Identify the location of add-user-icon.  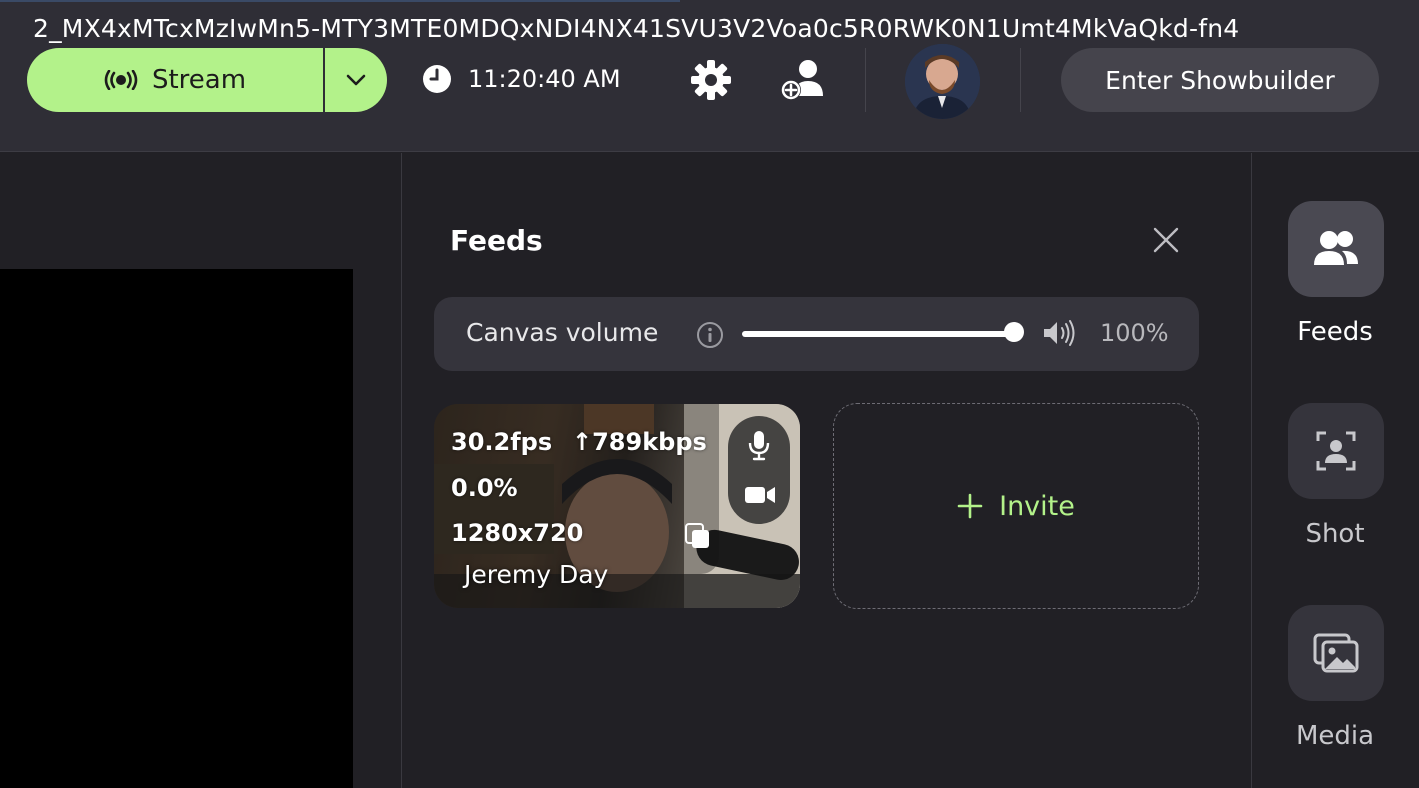
(802, 80).